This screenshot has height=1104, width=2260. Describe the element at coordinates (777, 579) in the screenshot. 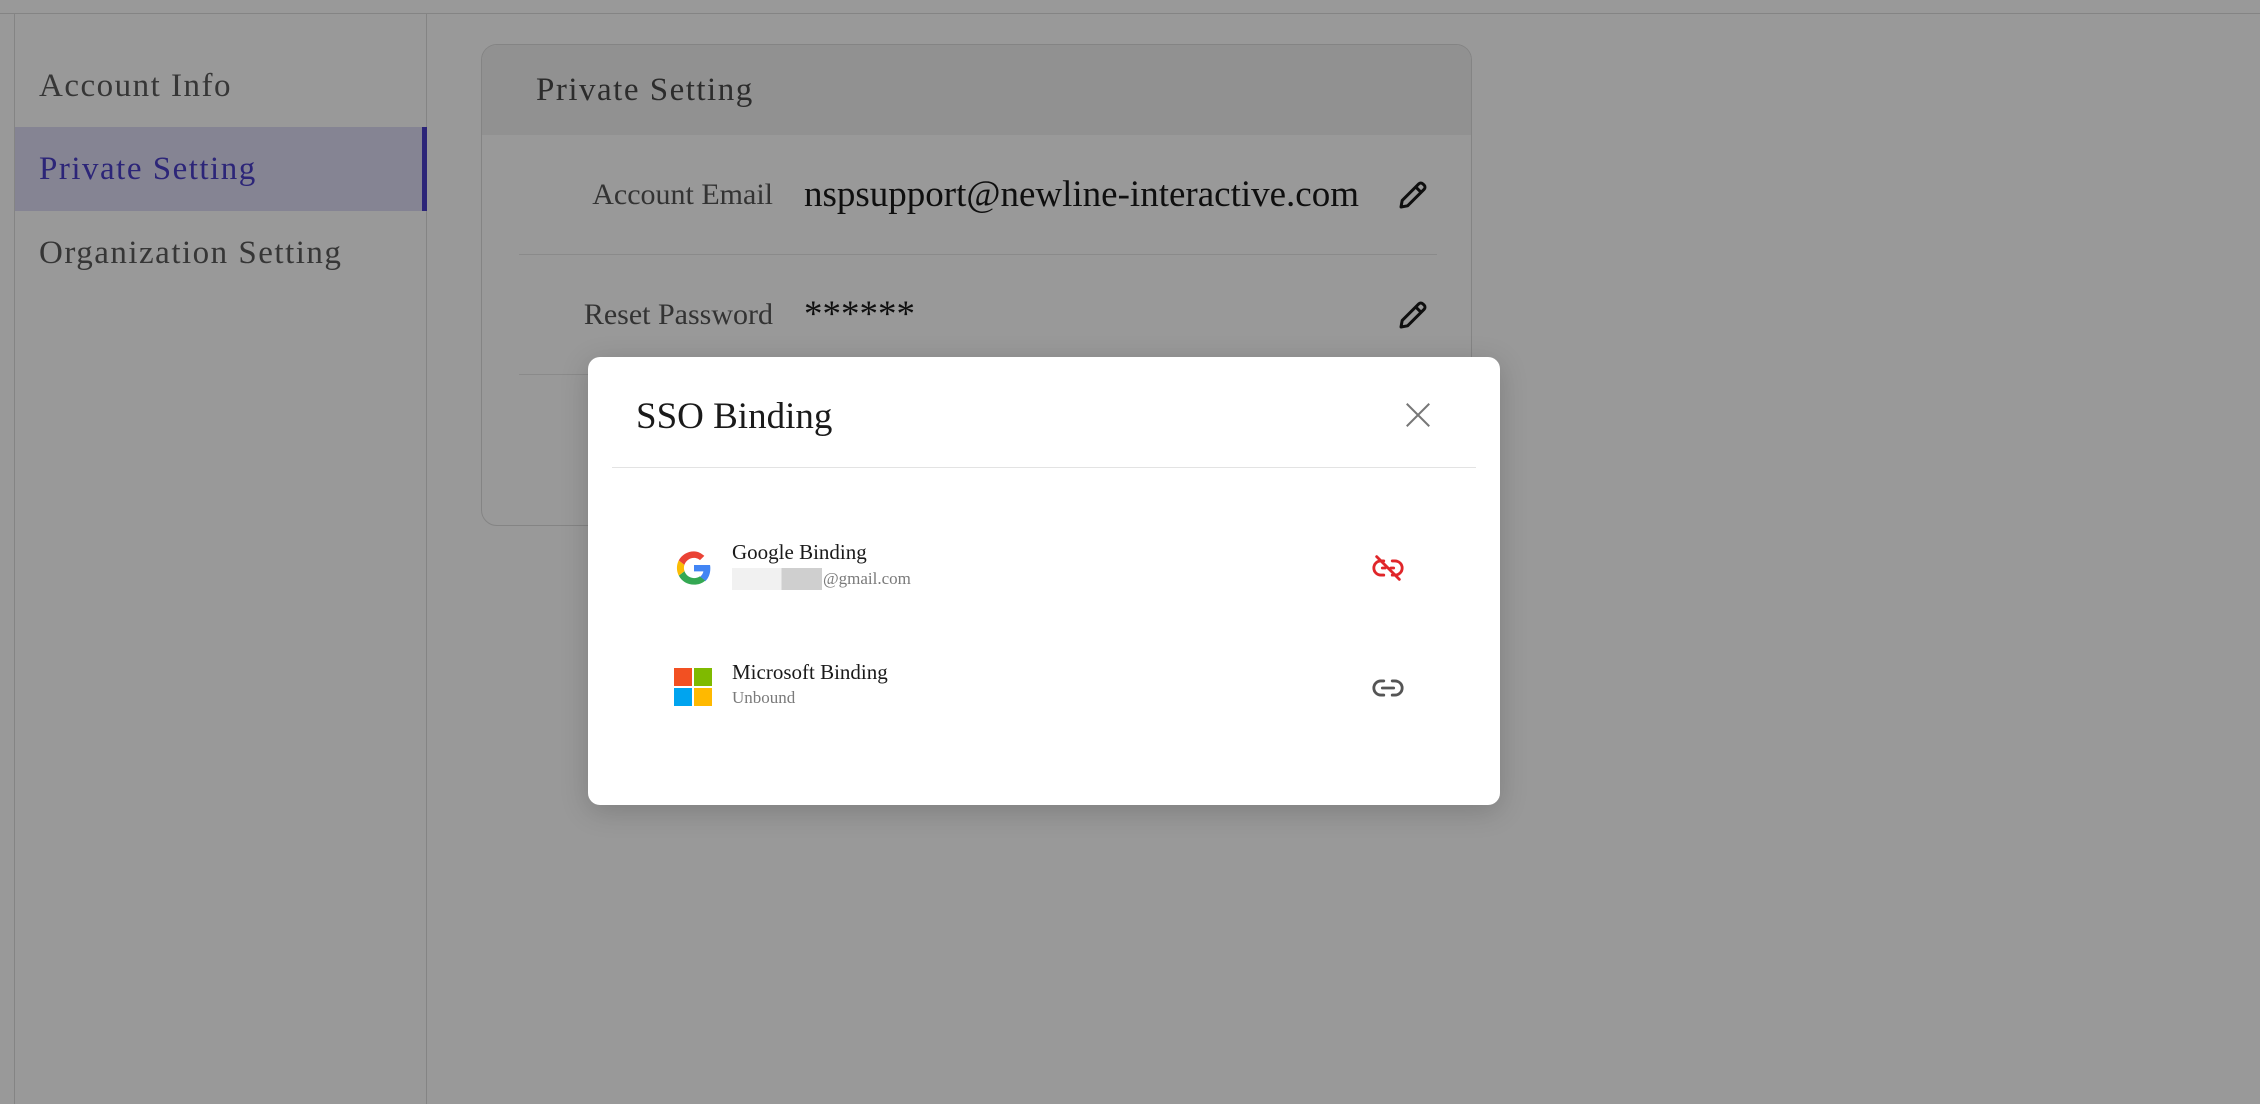

I see `redacted-text` at that location.